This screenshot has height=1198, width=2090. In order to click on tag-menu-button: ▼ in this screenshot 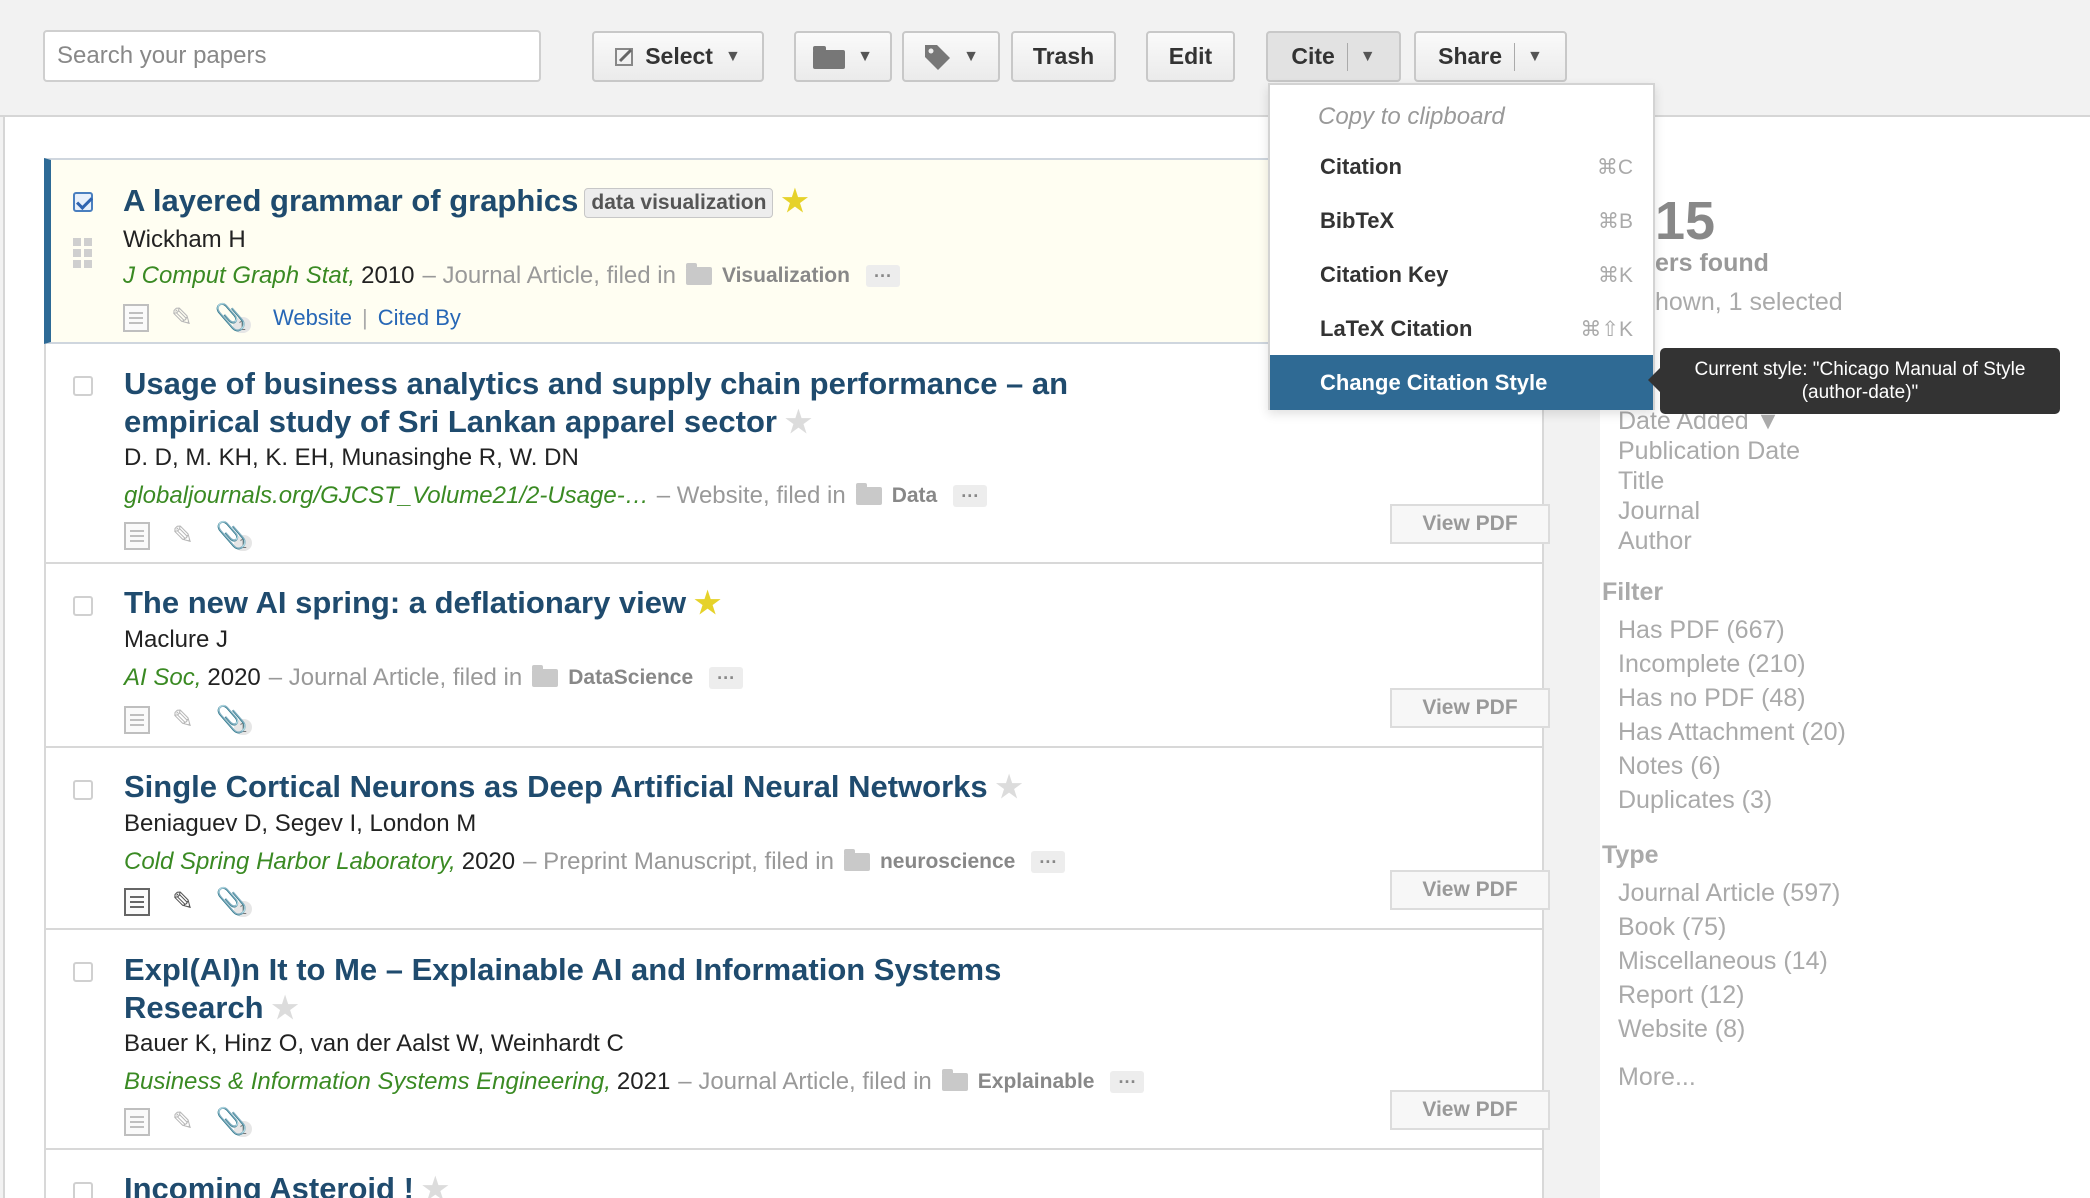, I will do `click(951, 56)`.